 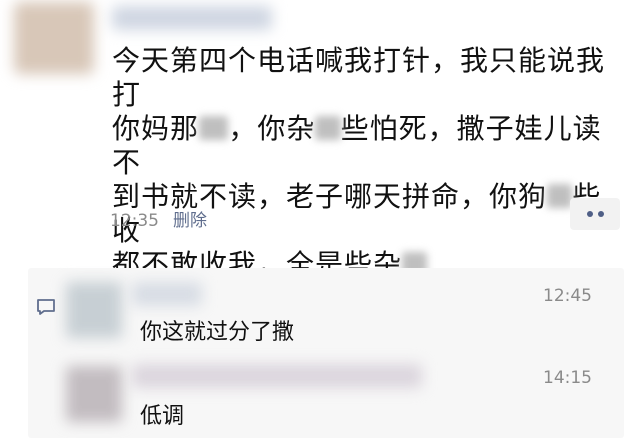 I want to click on post-avatar, so click(x=54, y=38).